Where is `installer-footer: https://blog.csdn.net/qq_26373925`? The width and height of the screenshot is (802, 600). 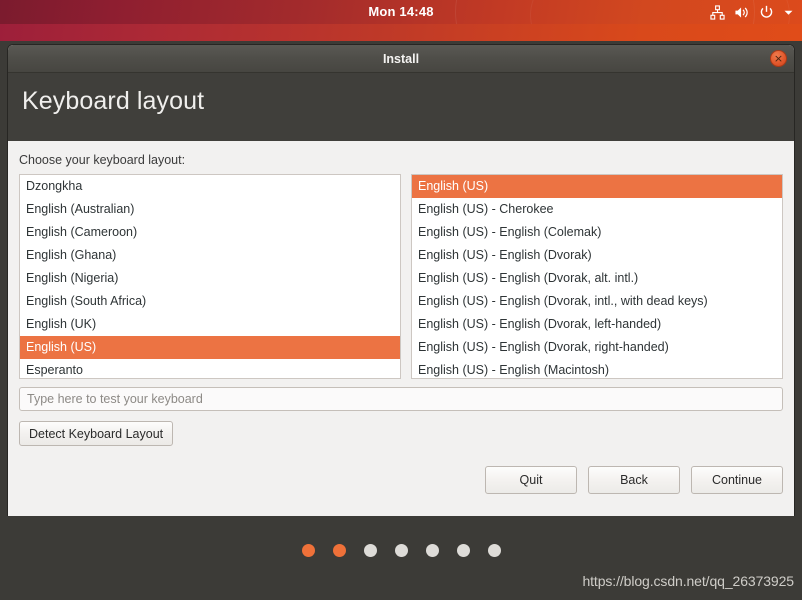
installer-footer: https://blog.csdn.net/qq_26373925 is located at coordinates (401, 558).